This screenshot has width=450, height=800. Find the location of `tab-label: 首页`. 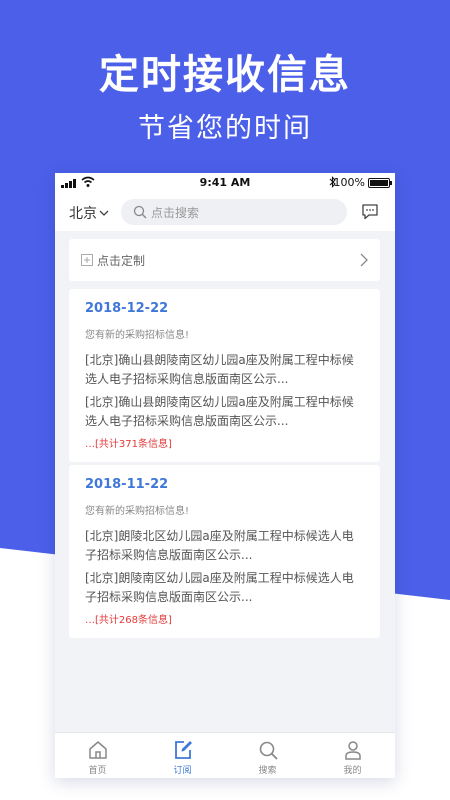

tab-label: 首页 is located at coordinates (97, 771).